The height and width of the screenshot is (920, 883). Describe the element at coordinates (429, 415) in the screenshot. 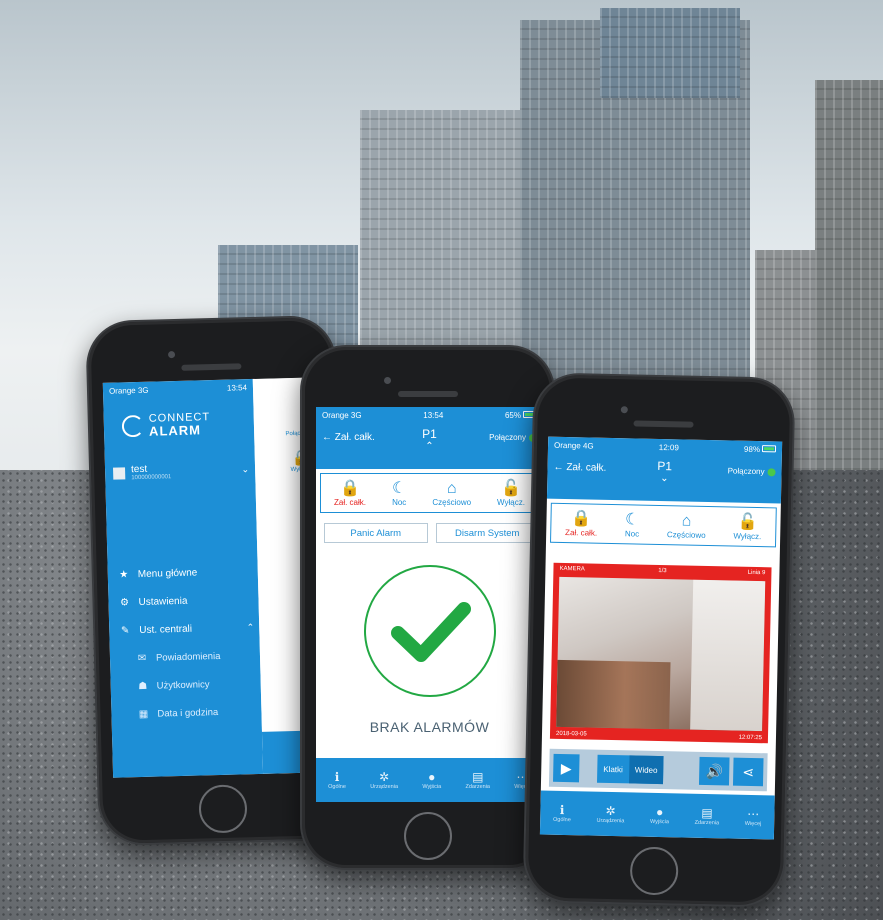

I see `status-bar: Orange 3G 13:54 65%` at that location.